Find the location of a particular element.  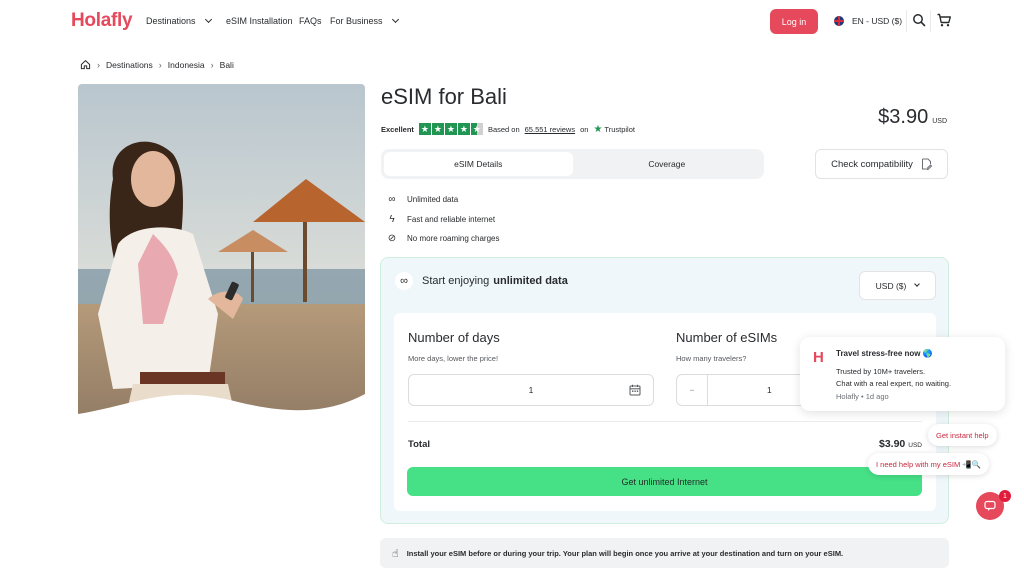

currency-select-label: USD ($) is located at coordinates (891, 285).